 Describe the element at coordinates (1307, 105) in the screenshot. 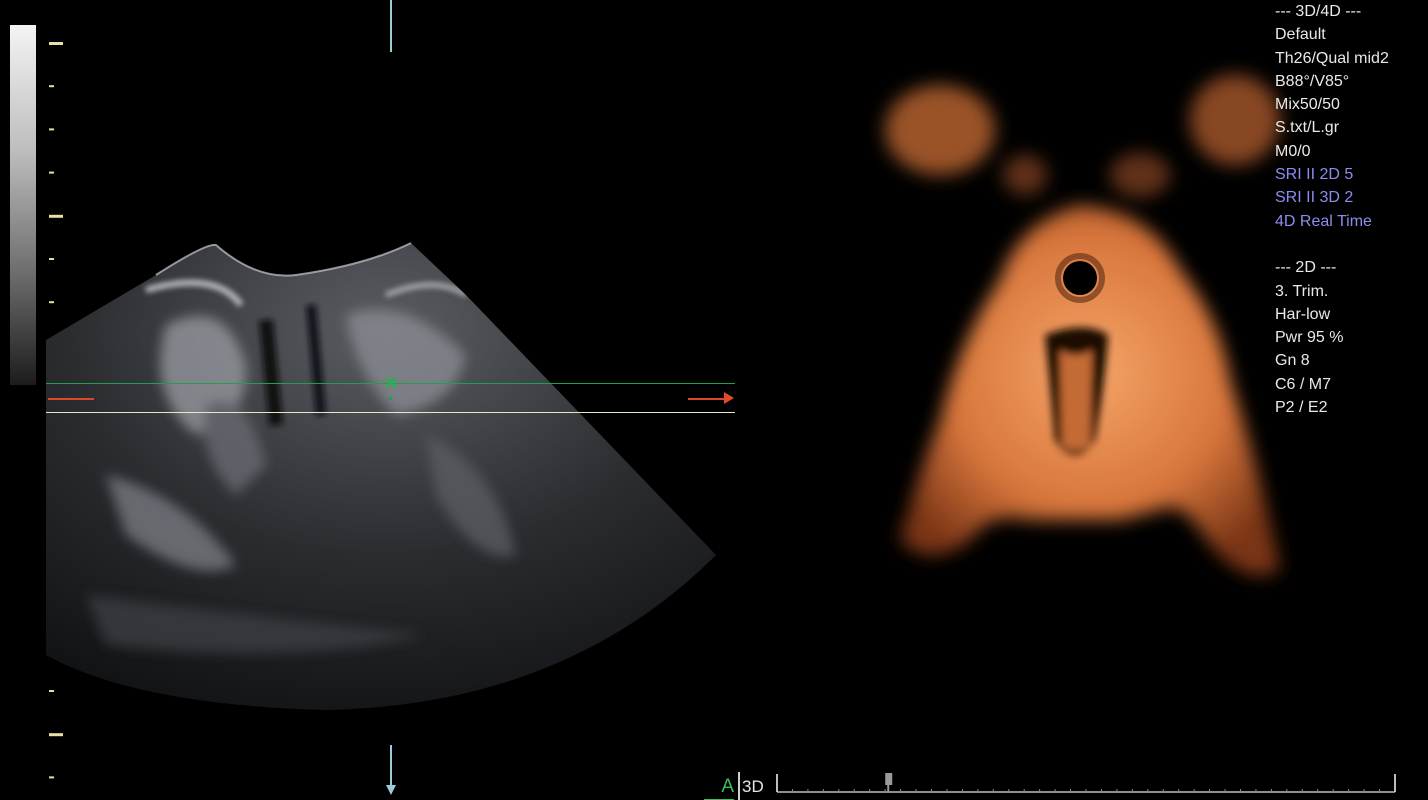

I see `info-line: Mix50/50` at that location.